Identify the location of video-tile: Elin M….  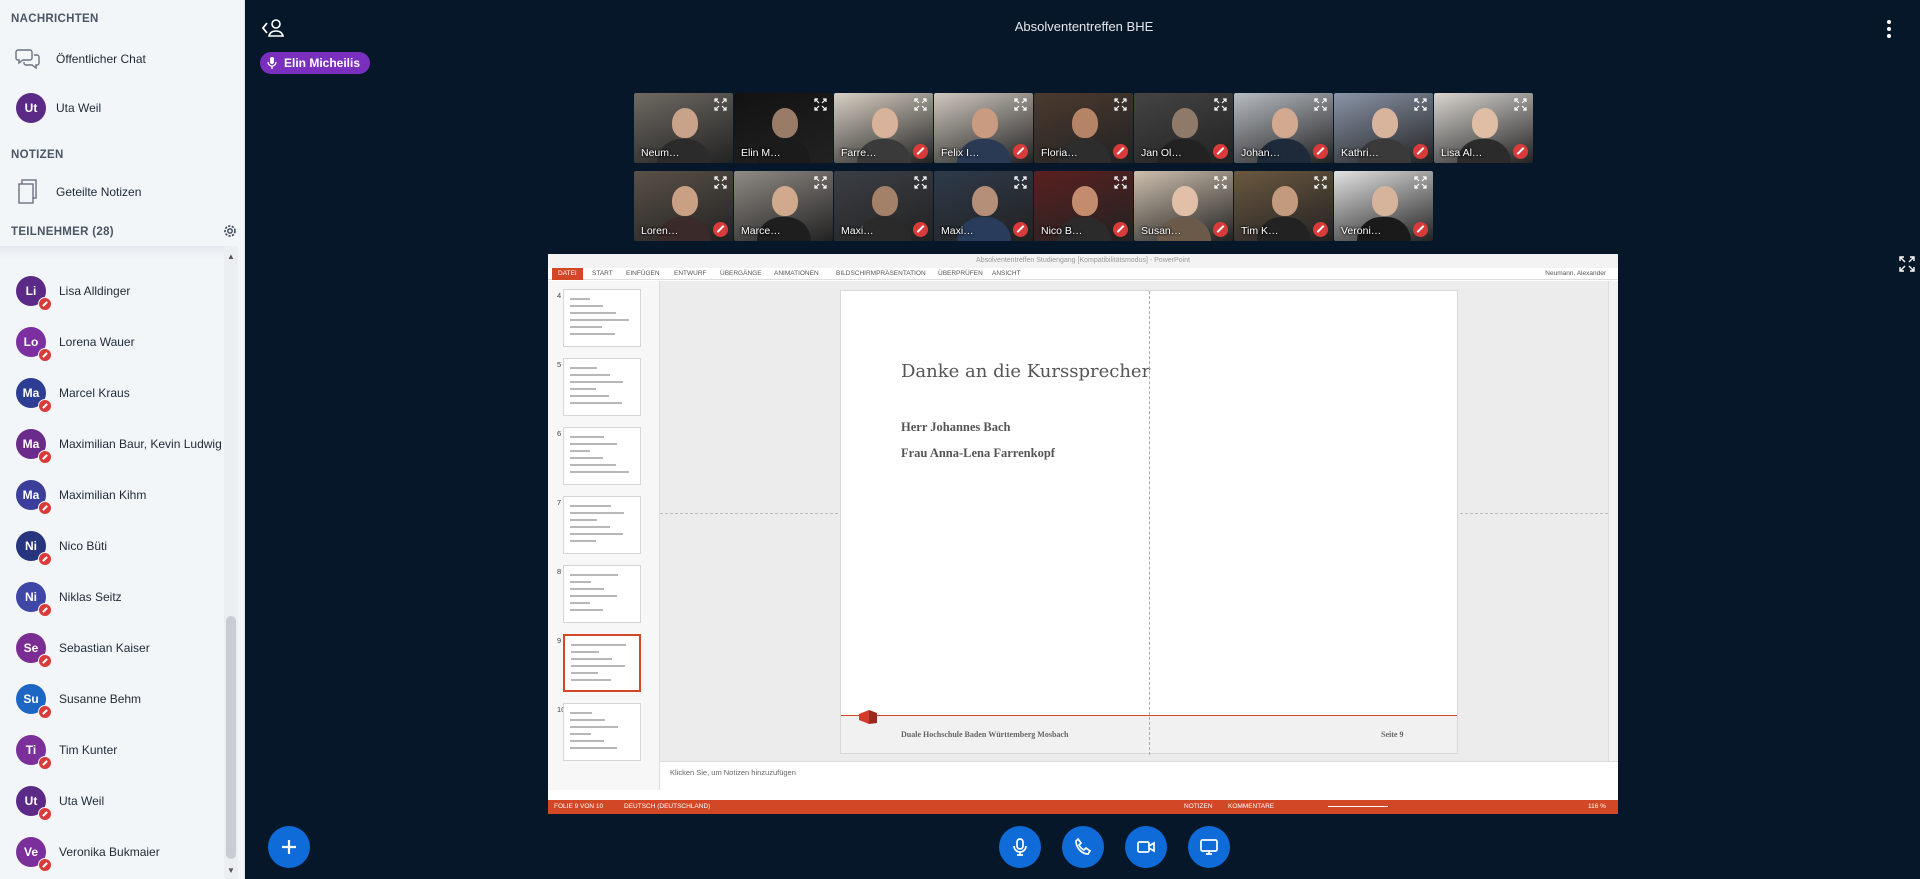
(783, 128).